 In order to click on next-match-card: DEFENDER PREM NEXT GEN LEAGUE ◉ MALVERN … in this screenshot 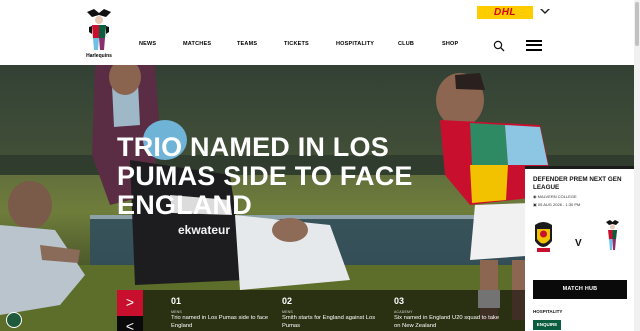, I will do `click(579, 248)`.